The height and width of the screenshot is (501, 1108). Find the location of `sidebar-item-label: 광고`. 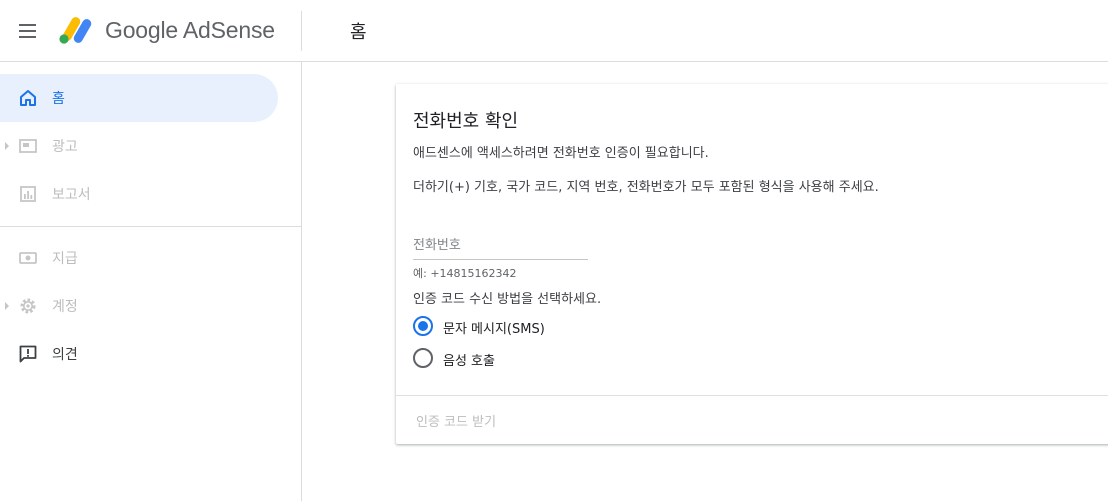

sidebar-item-label: 광고 is located at coordinates (65, 147).